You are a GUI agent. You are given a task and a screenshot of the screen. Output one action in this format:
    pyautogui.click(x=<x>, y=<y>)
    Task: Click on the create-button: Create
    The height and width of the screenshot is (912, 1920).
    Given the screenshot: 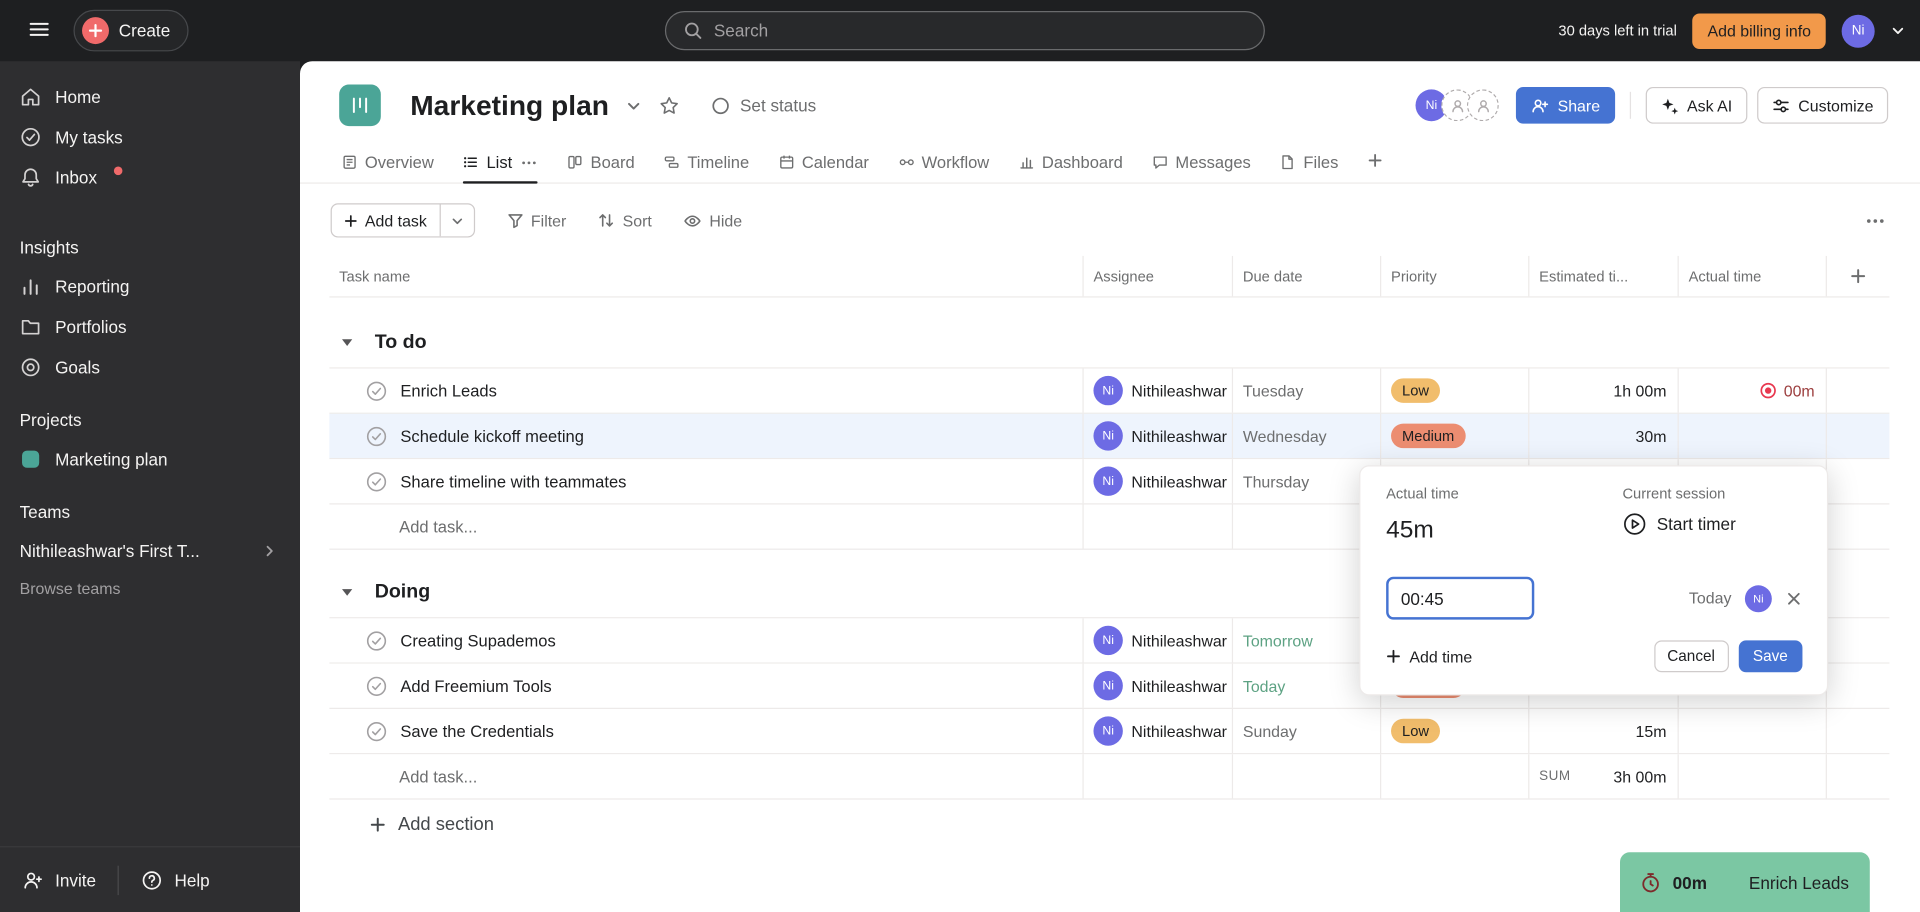 What is the action you would take?
    pyautogui.click(x=131, y=30)
    